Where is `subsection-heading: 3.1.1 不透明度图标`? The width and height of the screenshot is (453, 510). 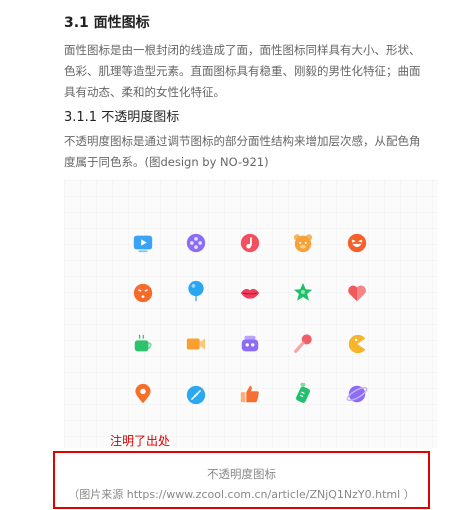 subsection-heading: 3.1.1 不透明度图标 is located at coordinates (122, 117).